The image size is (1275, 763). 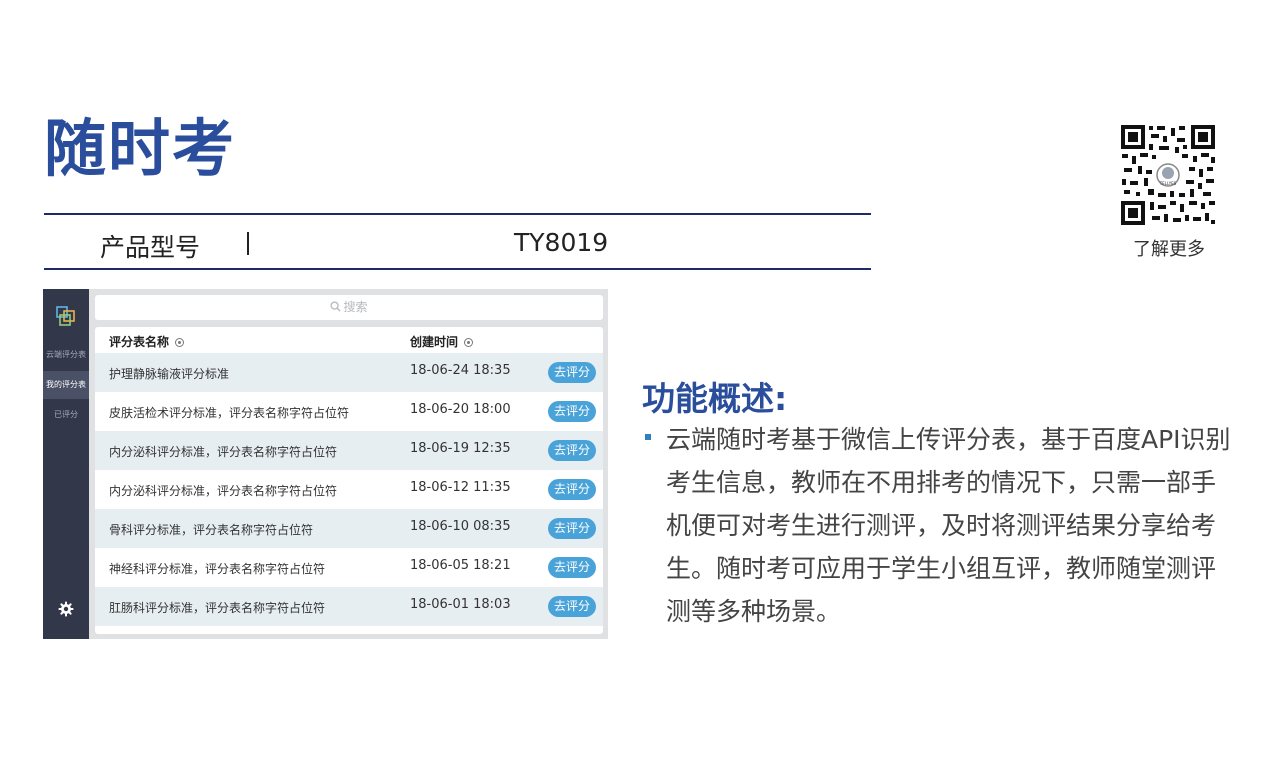 What do you see at coordinates (66, 415) in the screenshot?
I see `sidebar-item-graded: 已评分` at bounding box center [66, 415].